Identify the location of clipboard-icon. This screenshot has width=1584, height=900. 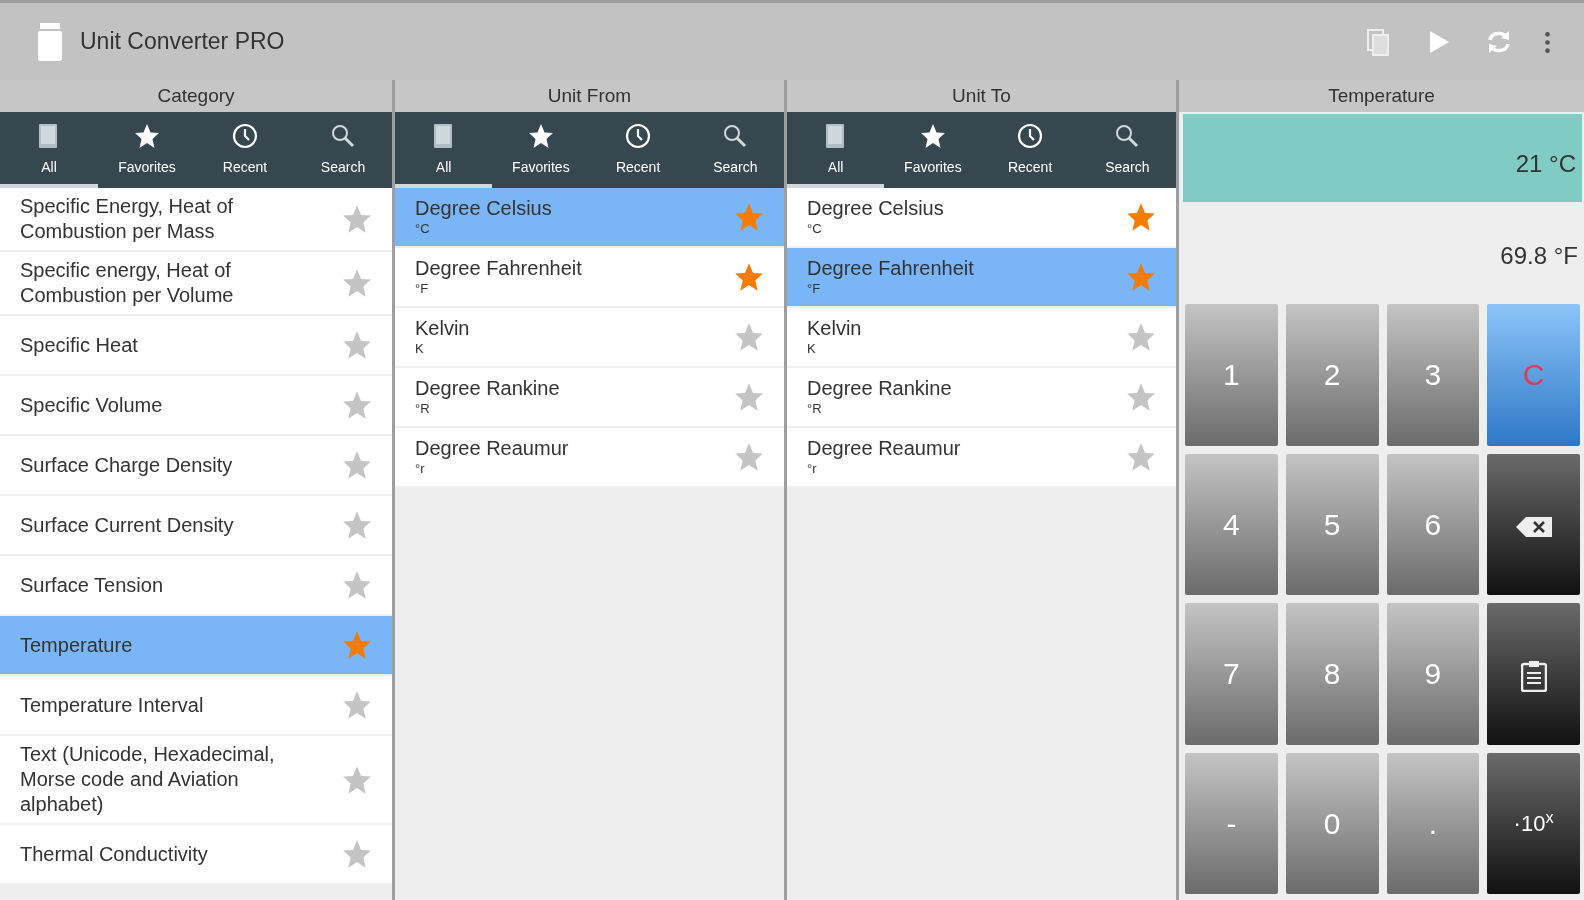
(1533, 676).